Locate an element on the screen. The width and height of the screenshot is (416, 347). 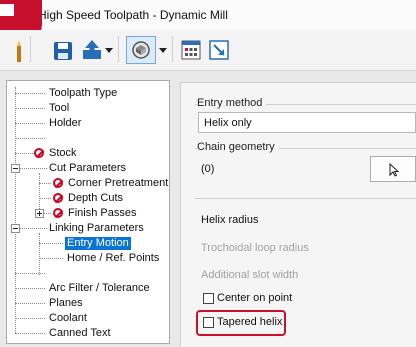
title-bar: High Speed Toolpath - Dynamic Mill is located at coordinates (208, 15).